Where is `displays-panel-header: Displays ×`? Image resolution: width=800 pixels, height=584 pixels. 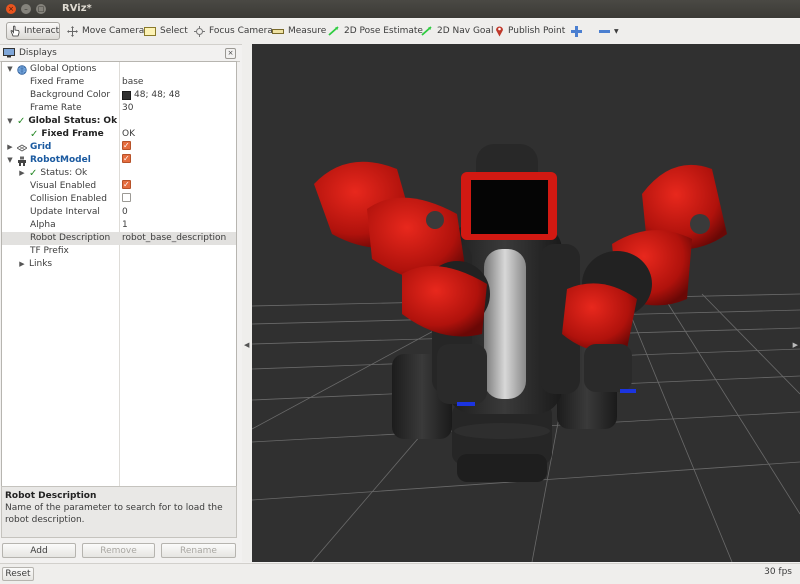
displays-panel-header: Displays × is located at coordinates (120, 53).